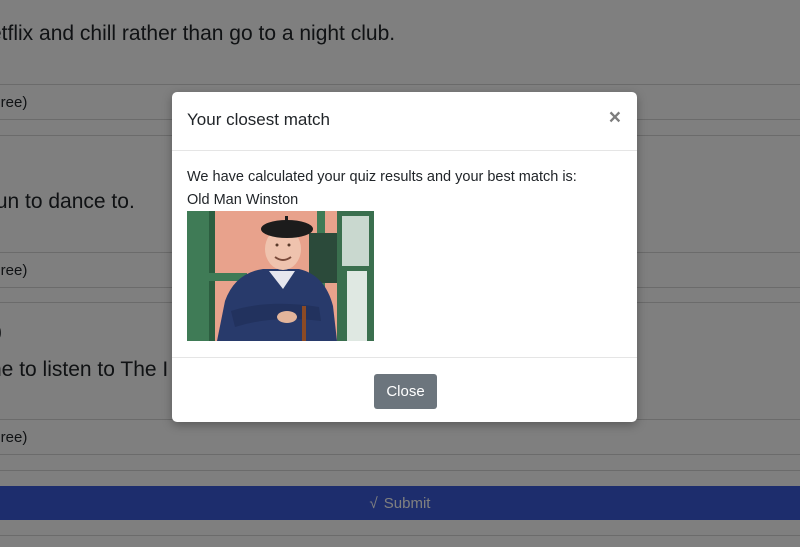 This screenshot has height=547, width=800. Describe the element at coordinates (258, 119) in the screenshot. I see `modal-title: Your closest match` at that location.